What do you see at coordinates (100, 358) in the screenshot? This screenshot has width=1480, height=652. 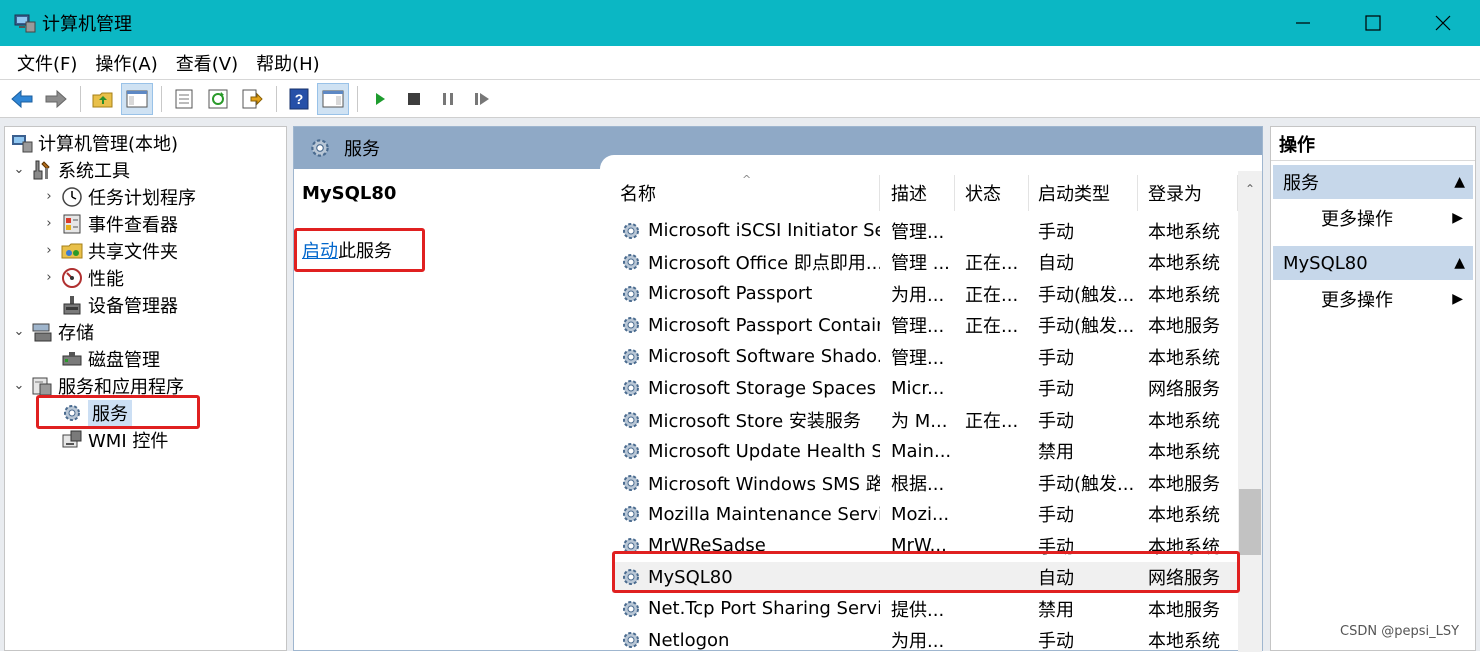 I see `tree-item-disk-management: 磁盘管理` at bounding box center [100, 358].